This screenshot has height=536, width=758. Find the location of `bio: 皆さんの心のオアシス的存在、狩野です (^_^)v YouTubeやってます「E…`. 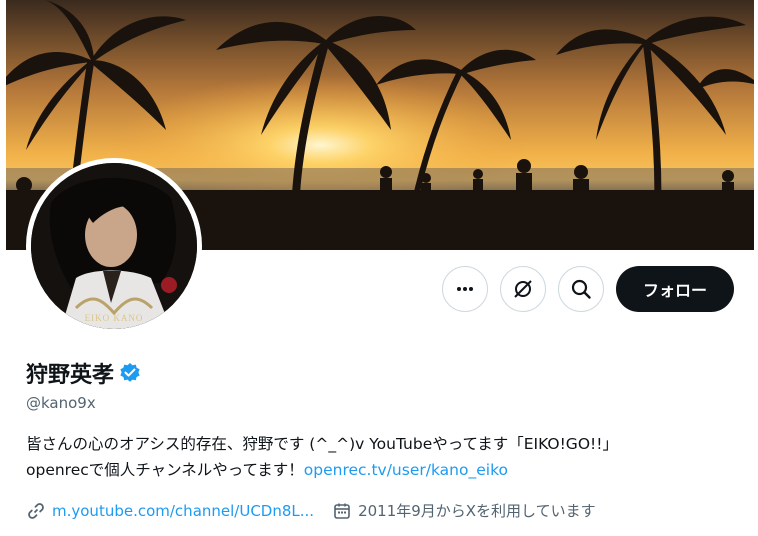

bio: 皆さんの心のオアシス的存在、狩野です (^_^)v YouTubeやってます「E… is located at coordinates (382, 457).